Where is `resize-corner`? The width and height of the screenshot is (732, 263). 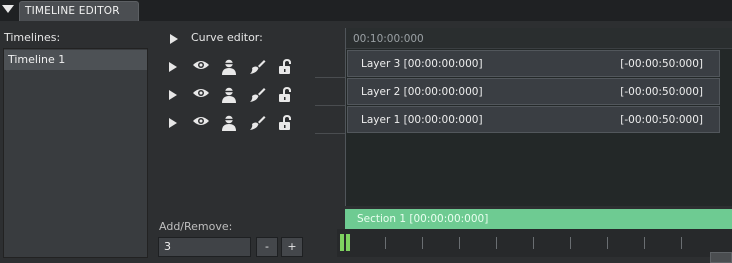
resize-corner is located at coordinates (721, 257).